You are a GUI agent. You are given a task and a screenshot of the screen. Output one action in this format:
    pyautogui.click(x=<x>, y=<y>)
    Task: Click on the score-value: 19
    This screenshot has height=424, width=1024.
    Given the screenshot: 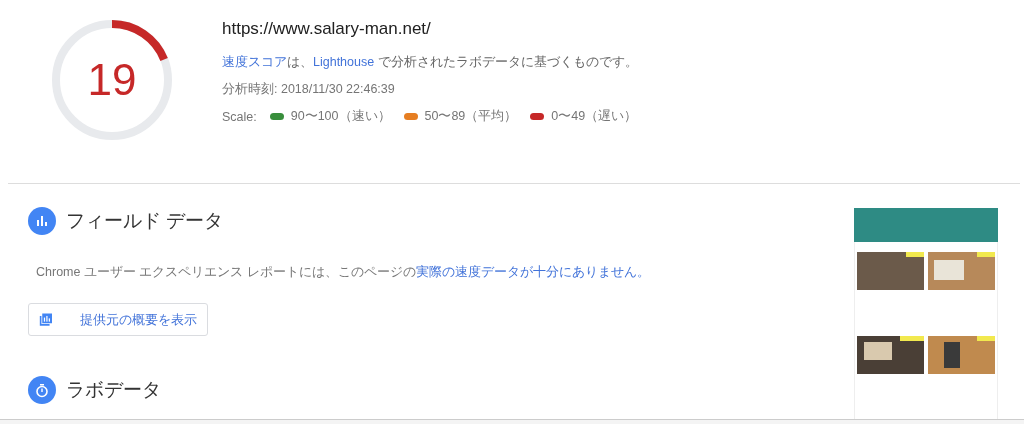 What is the action you would take?
    pyautogui.click(x=112, y=80)
    